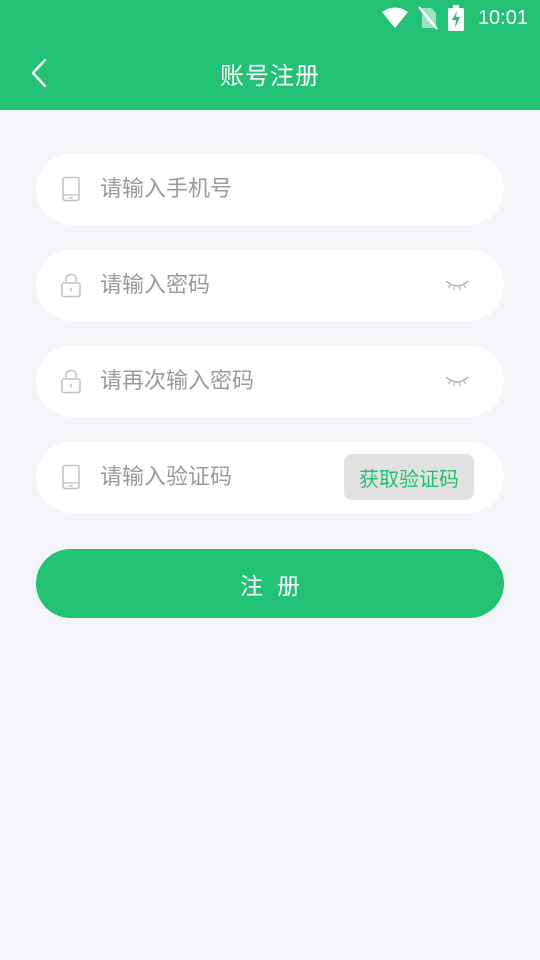  I want to click on password-field, so click(270, 285).